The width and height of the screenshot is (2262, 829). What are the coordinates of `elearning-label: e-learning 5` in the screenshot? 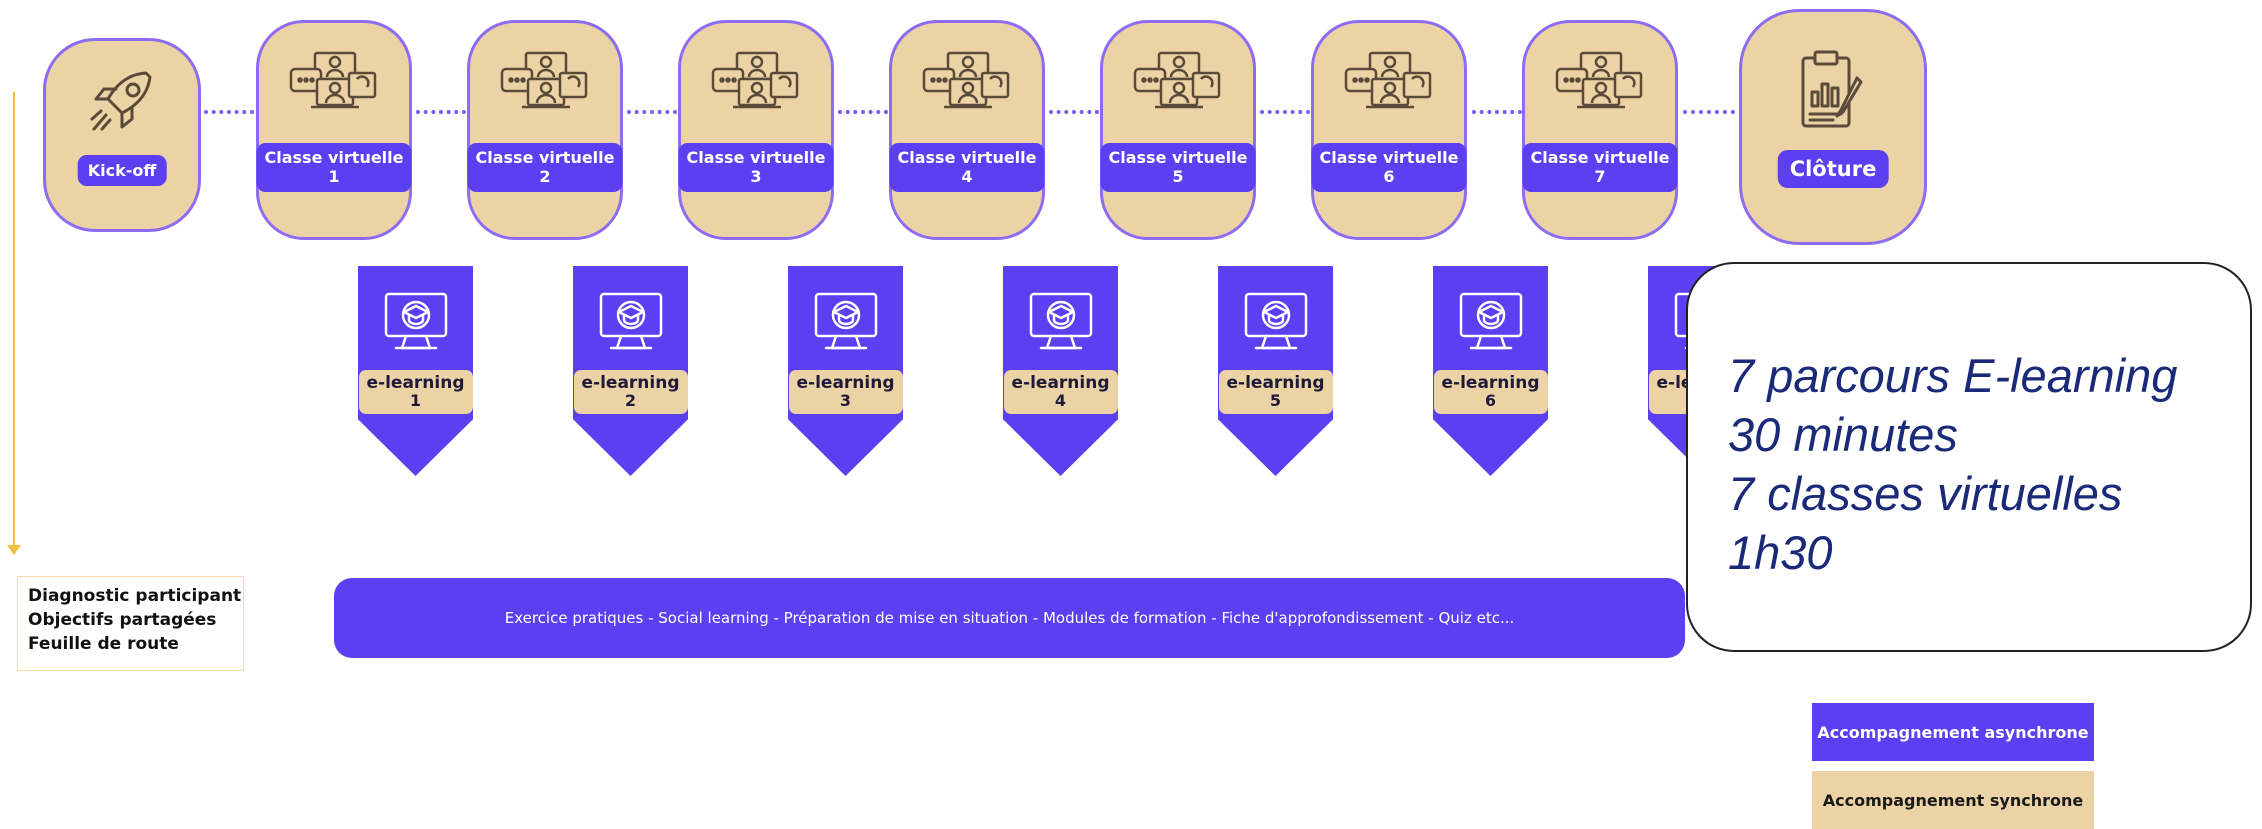 It's located at (1275, 392).